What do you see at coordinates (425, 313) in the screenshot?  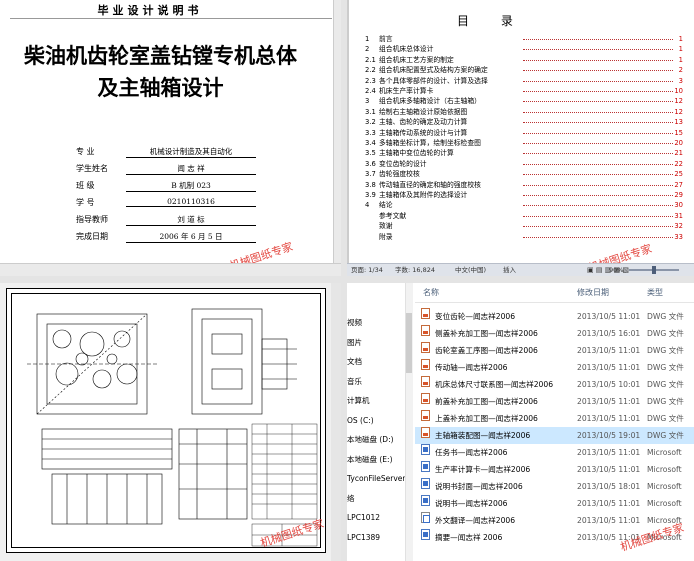 I see `dwg-file-icon` at bounding box center [425, 313].